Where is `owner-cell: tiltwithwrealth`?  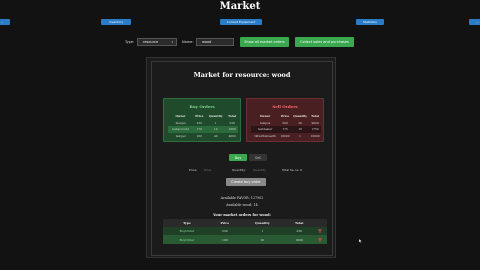
owner-cell: tiltwithwrealth is located at coordinates (265, 135).